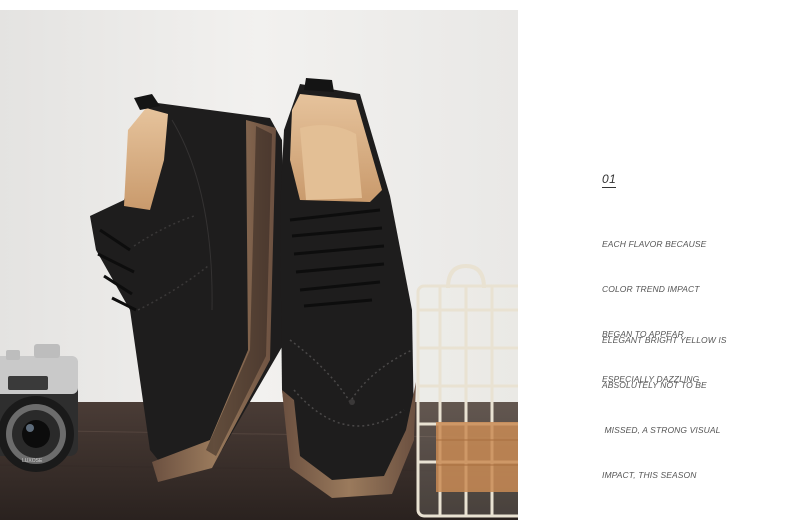 The image size is (790, 528). I want to click on description-line: MISSED, A STRONG VISUAL, so click(661, 430).